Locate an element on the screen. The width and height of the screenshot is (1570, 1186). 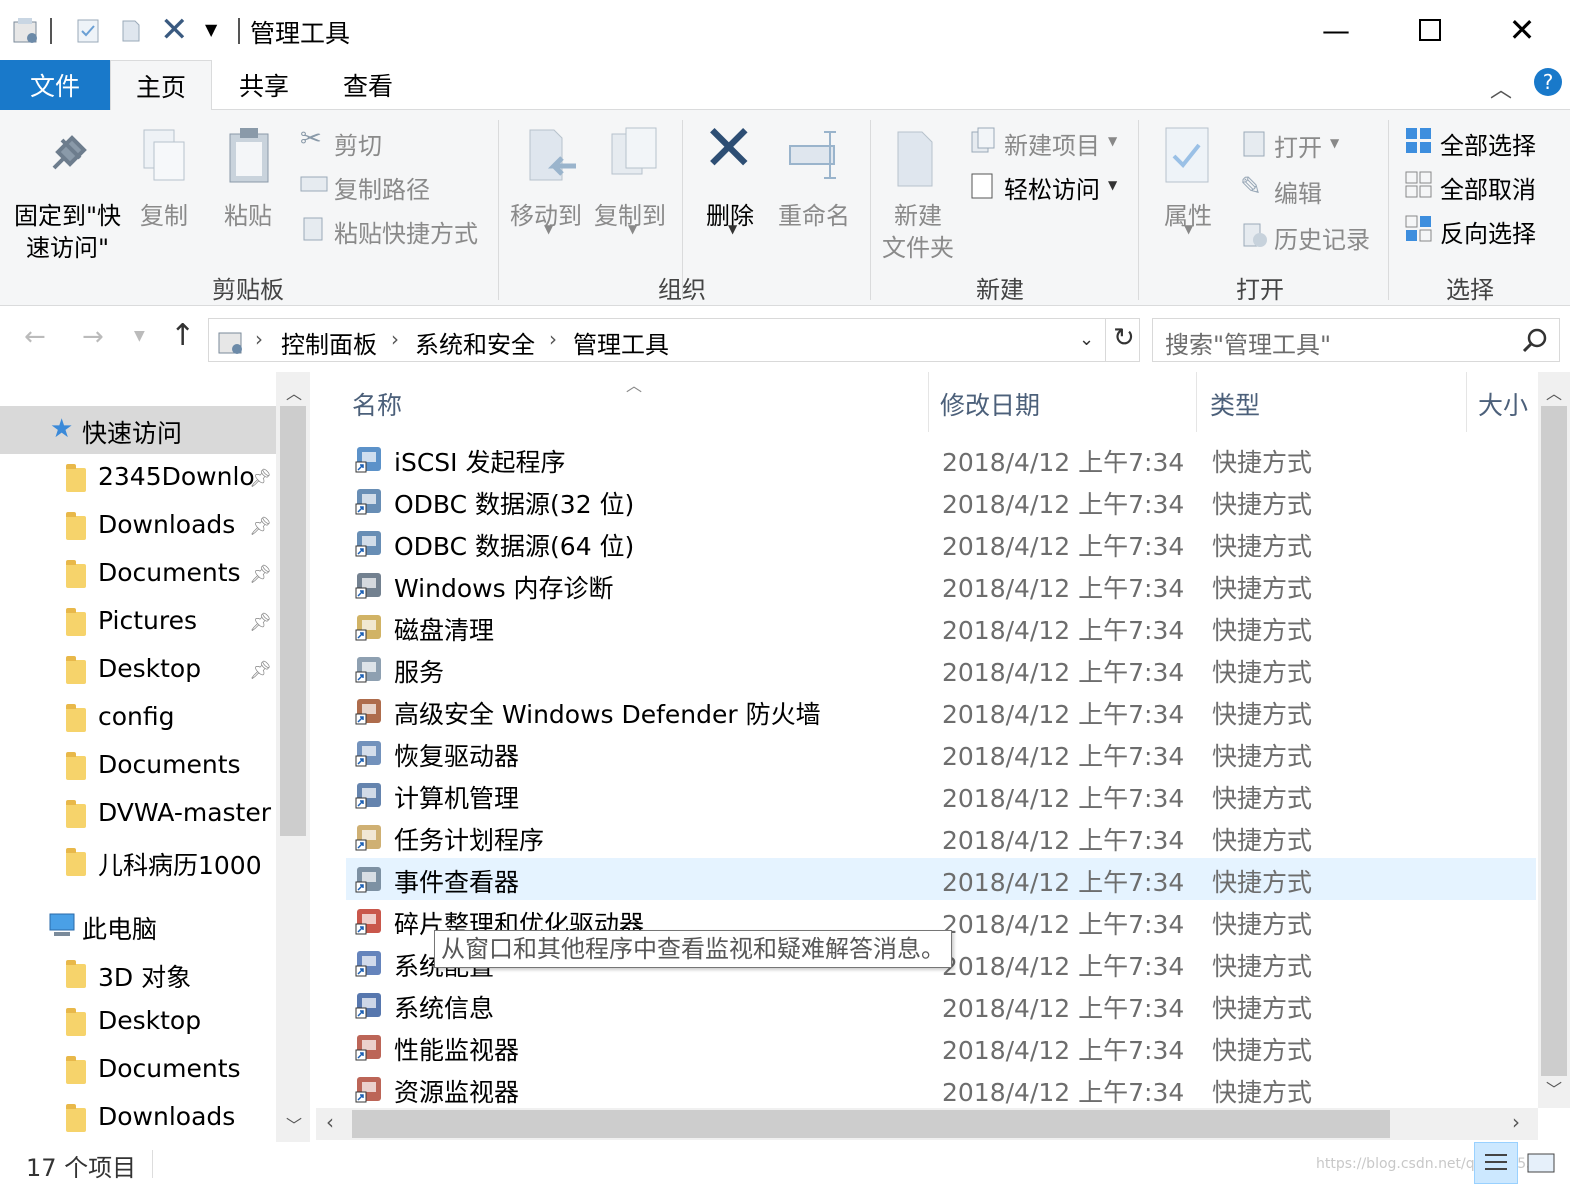
properties-qat-icon is located at coordinates (88, 31).